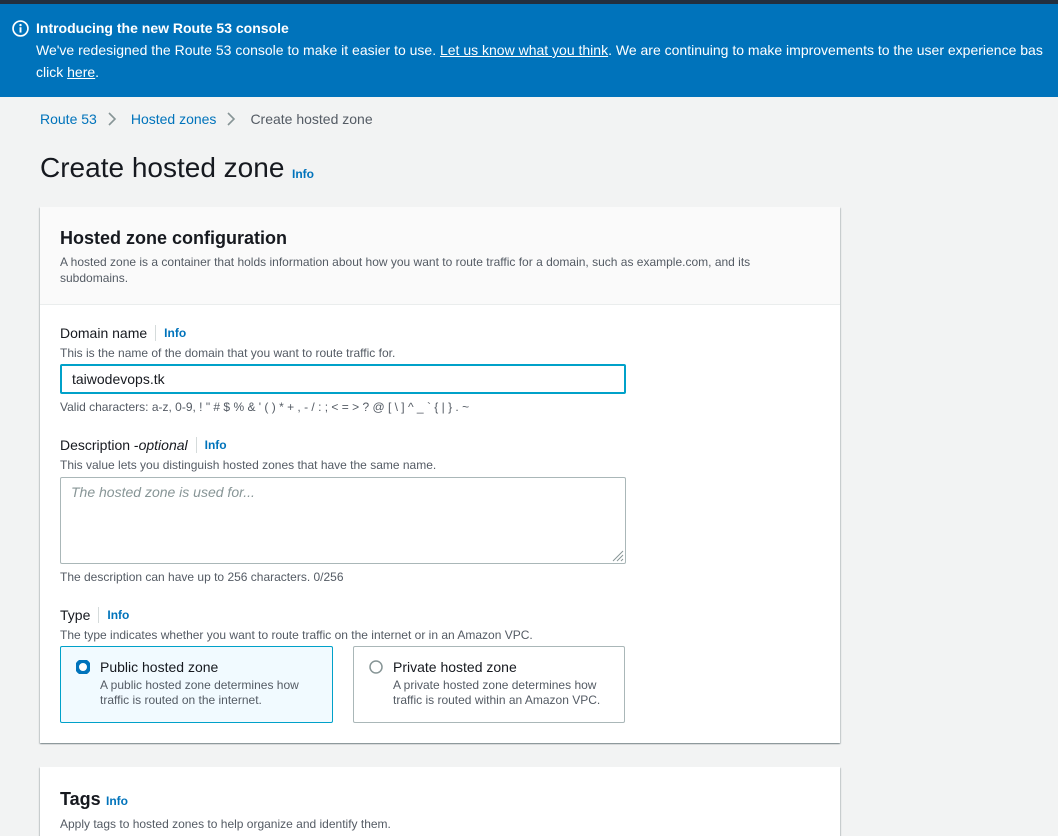 The width and height of the screenshot is (1058, 836). What do you see at coordinates (68, 119) in the screenshot?
I see `breadcrumb-route53: Route 53` at bounding box center [68, 119].